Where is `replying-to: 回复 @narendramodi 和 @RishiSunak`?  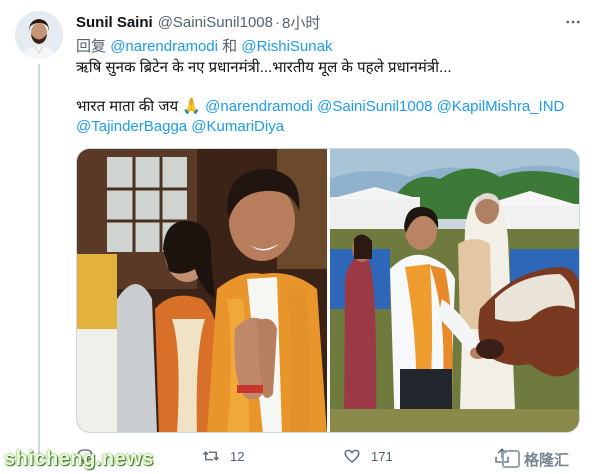
replying-to: 回复 @narendramodi 和 @RishiSunak is located at coordinates (204, 45).